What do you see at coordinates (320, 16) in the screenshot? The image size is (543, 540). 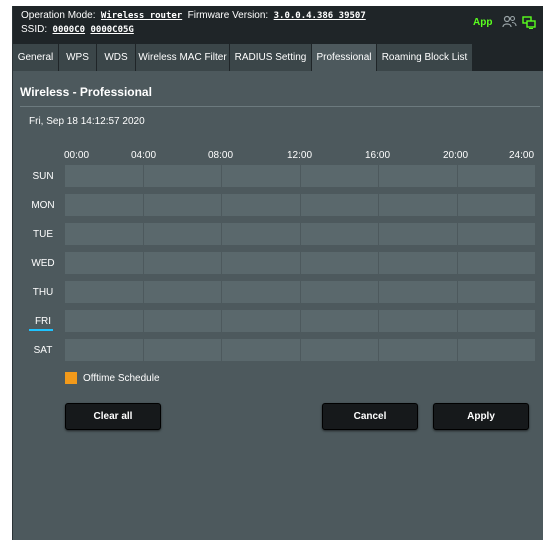 I see `firmware-link: 3.0.0.4.386_39507` at bounding box center [320, 16].